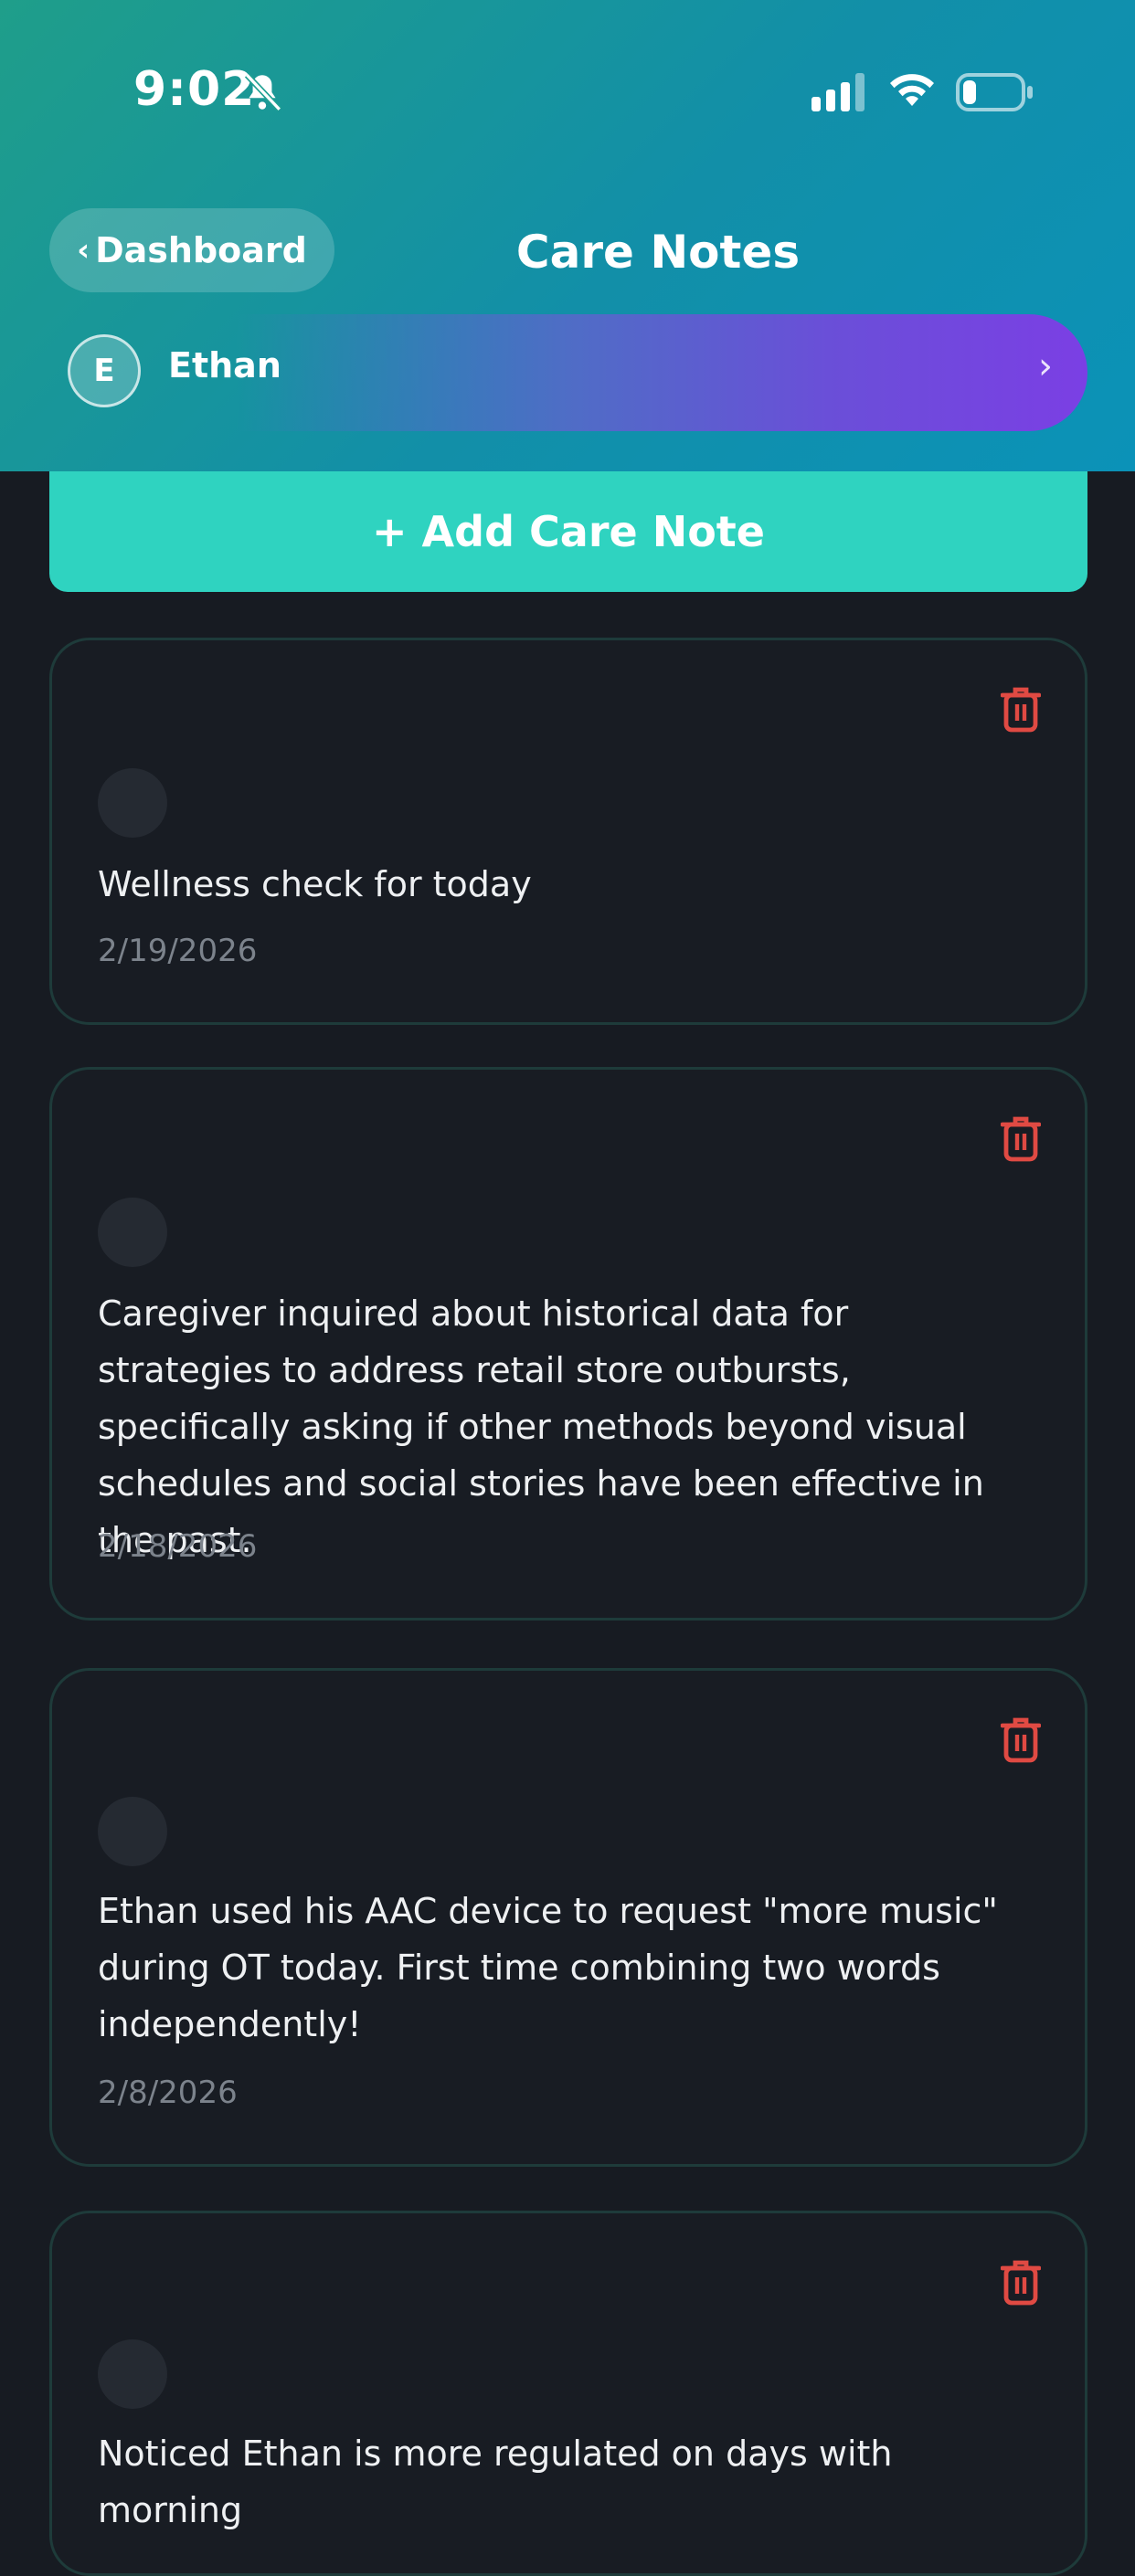 The width and height of the screenshot is (1135, 2576). I want to click on patient-selector: E Ethan ›, so click(568, 372).